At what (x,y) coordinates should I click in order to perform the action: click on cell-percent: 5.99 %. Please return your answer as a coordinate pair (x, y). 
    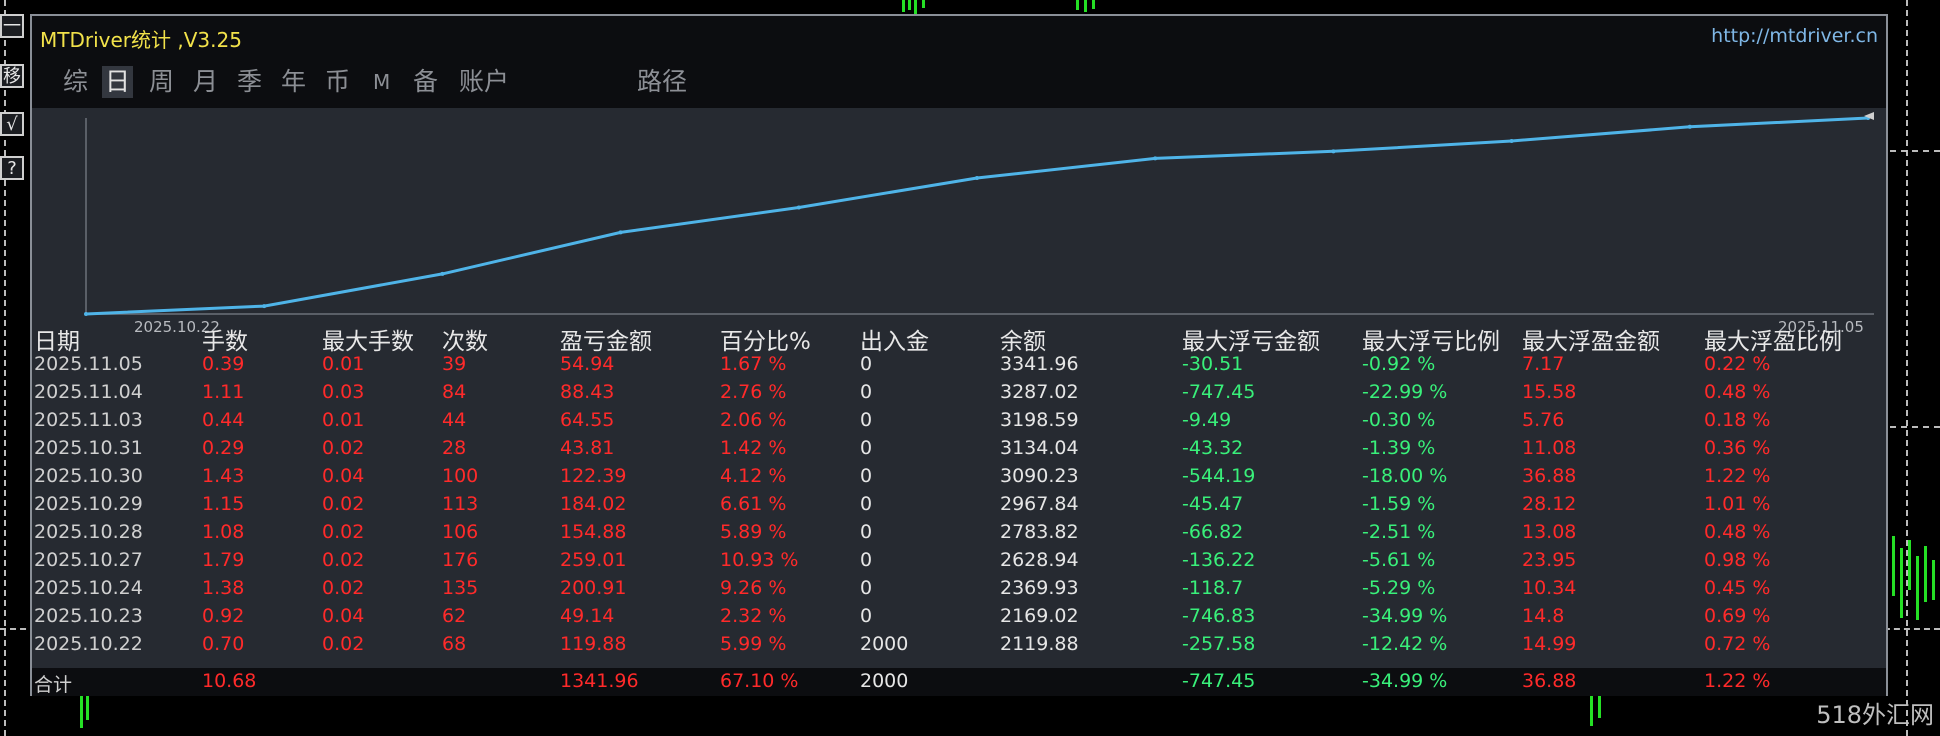
    Looking at the image, I should click on (753, 644).